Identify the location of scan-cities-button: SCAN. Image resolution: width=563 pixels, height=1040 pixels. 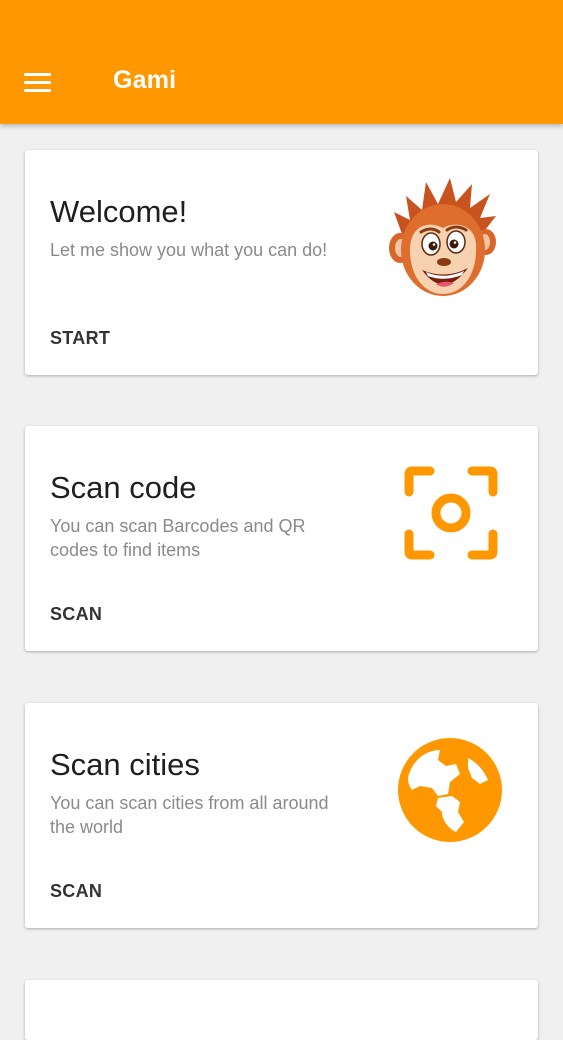
(76, 891).